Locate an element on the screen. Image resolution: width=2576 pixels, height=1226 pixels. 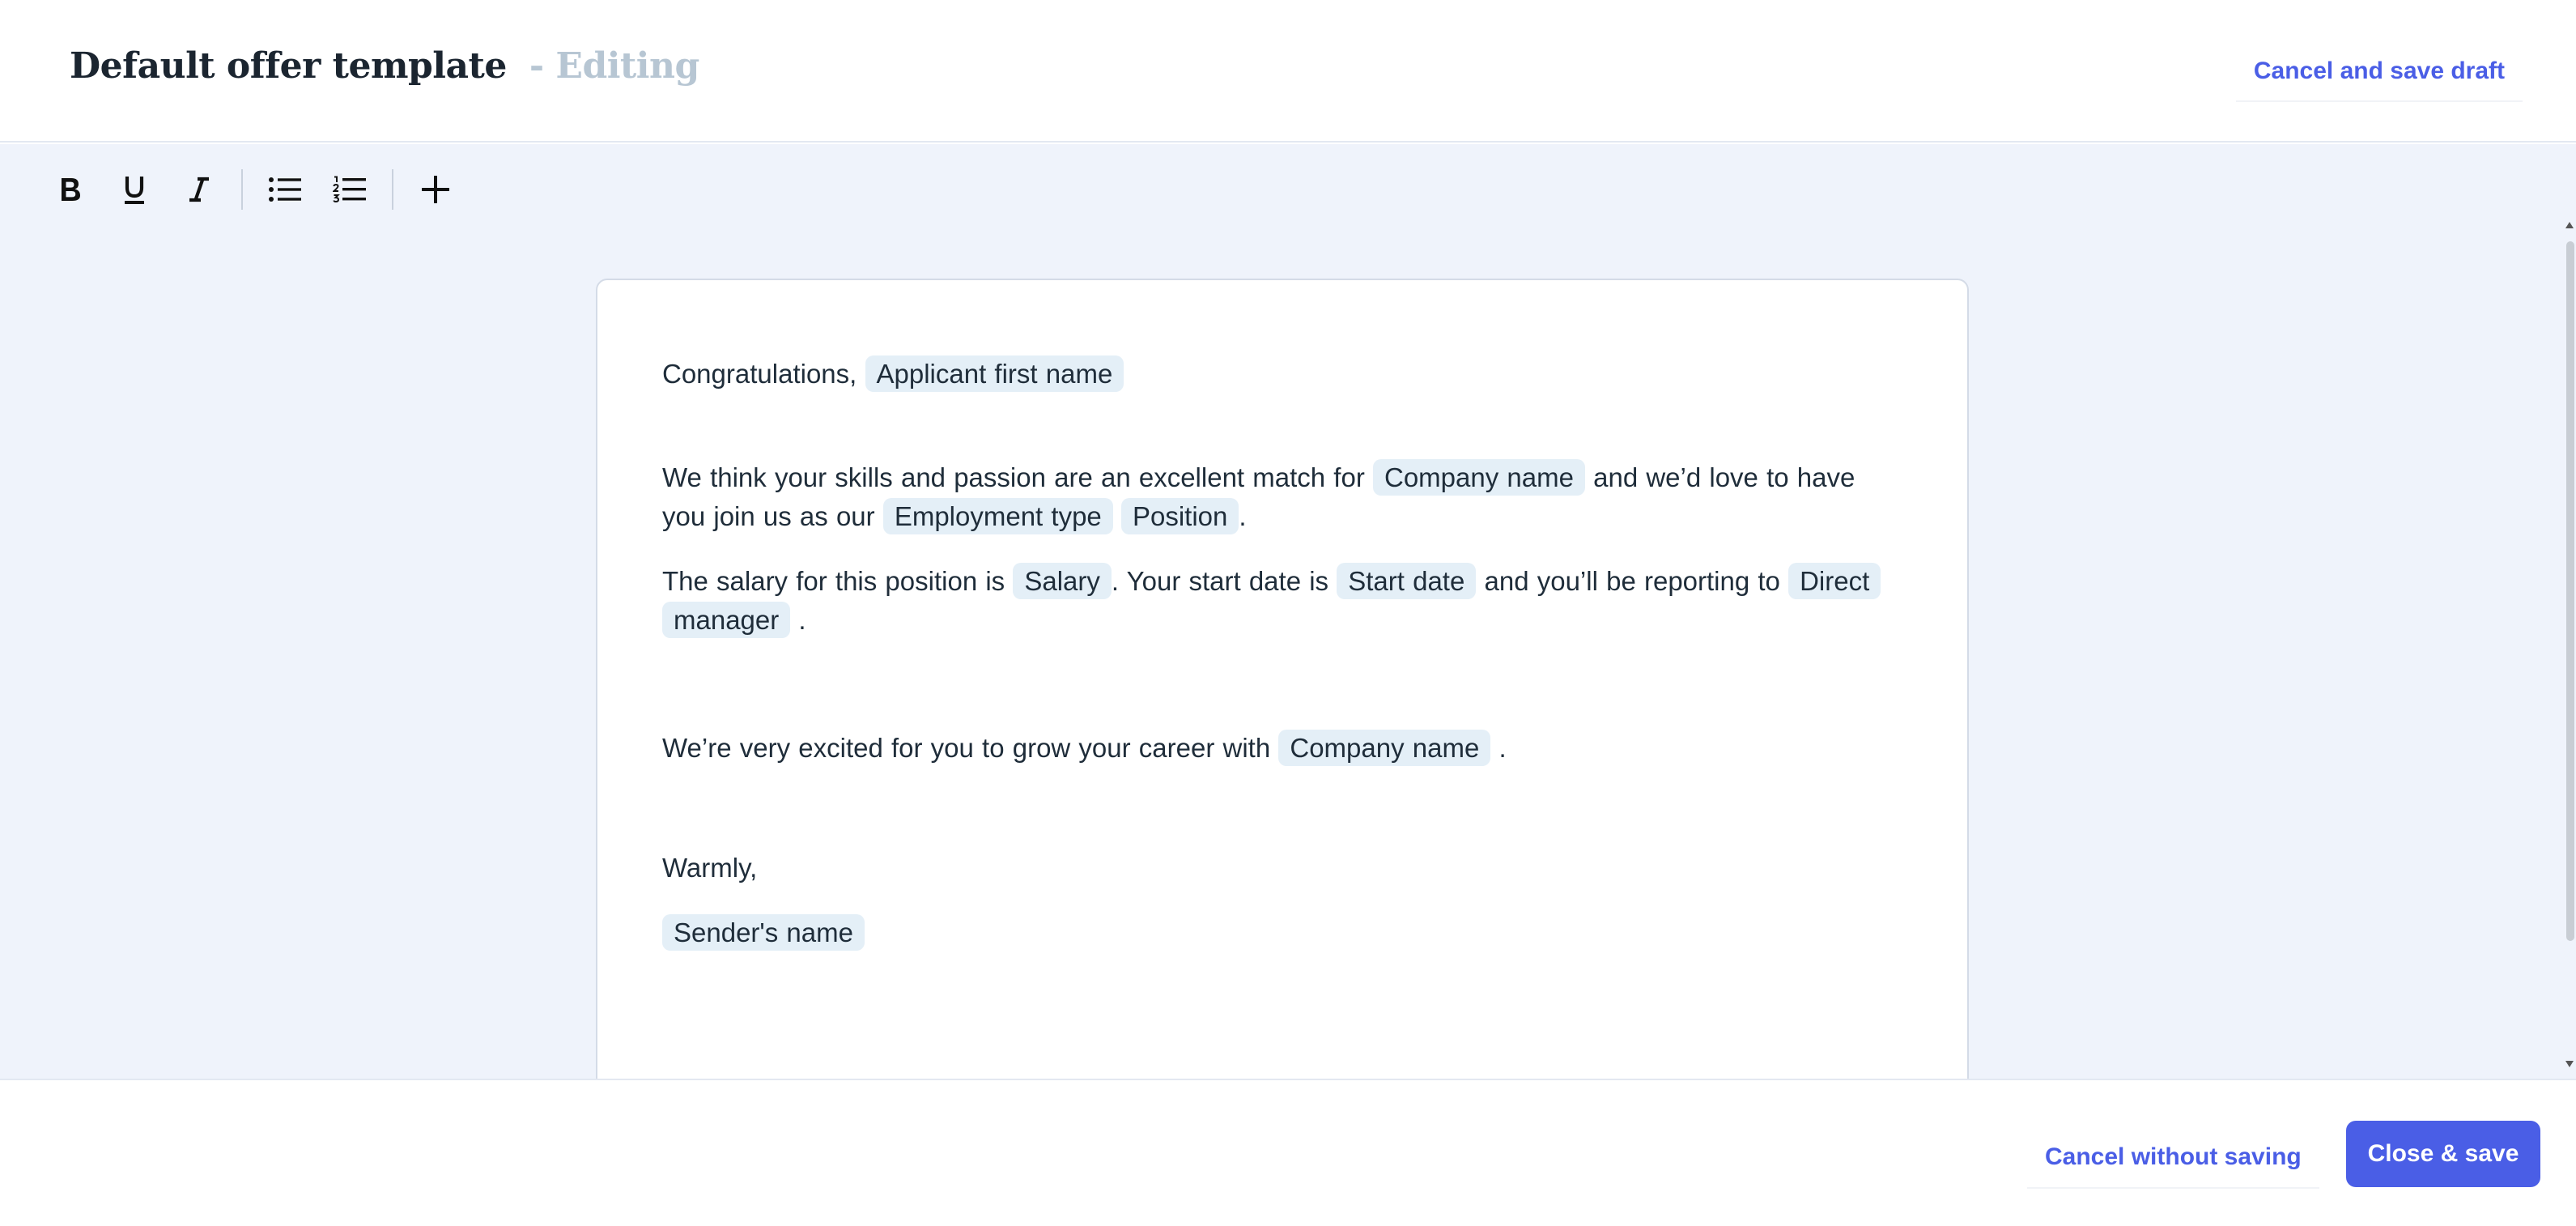
underline-icon is located at coordinates (134, 191).